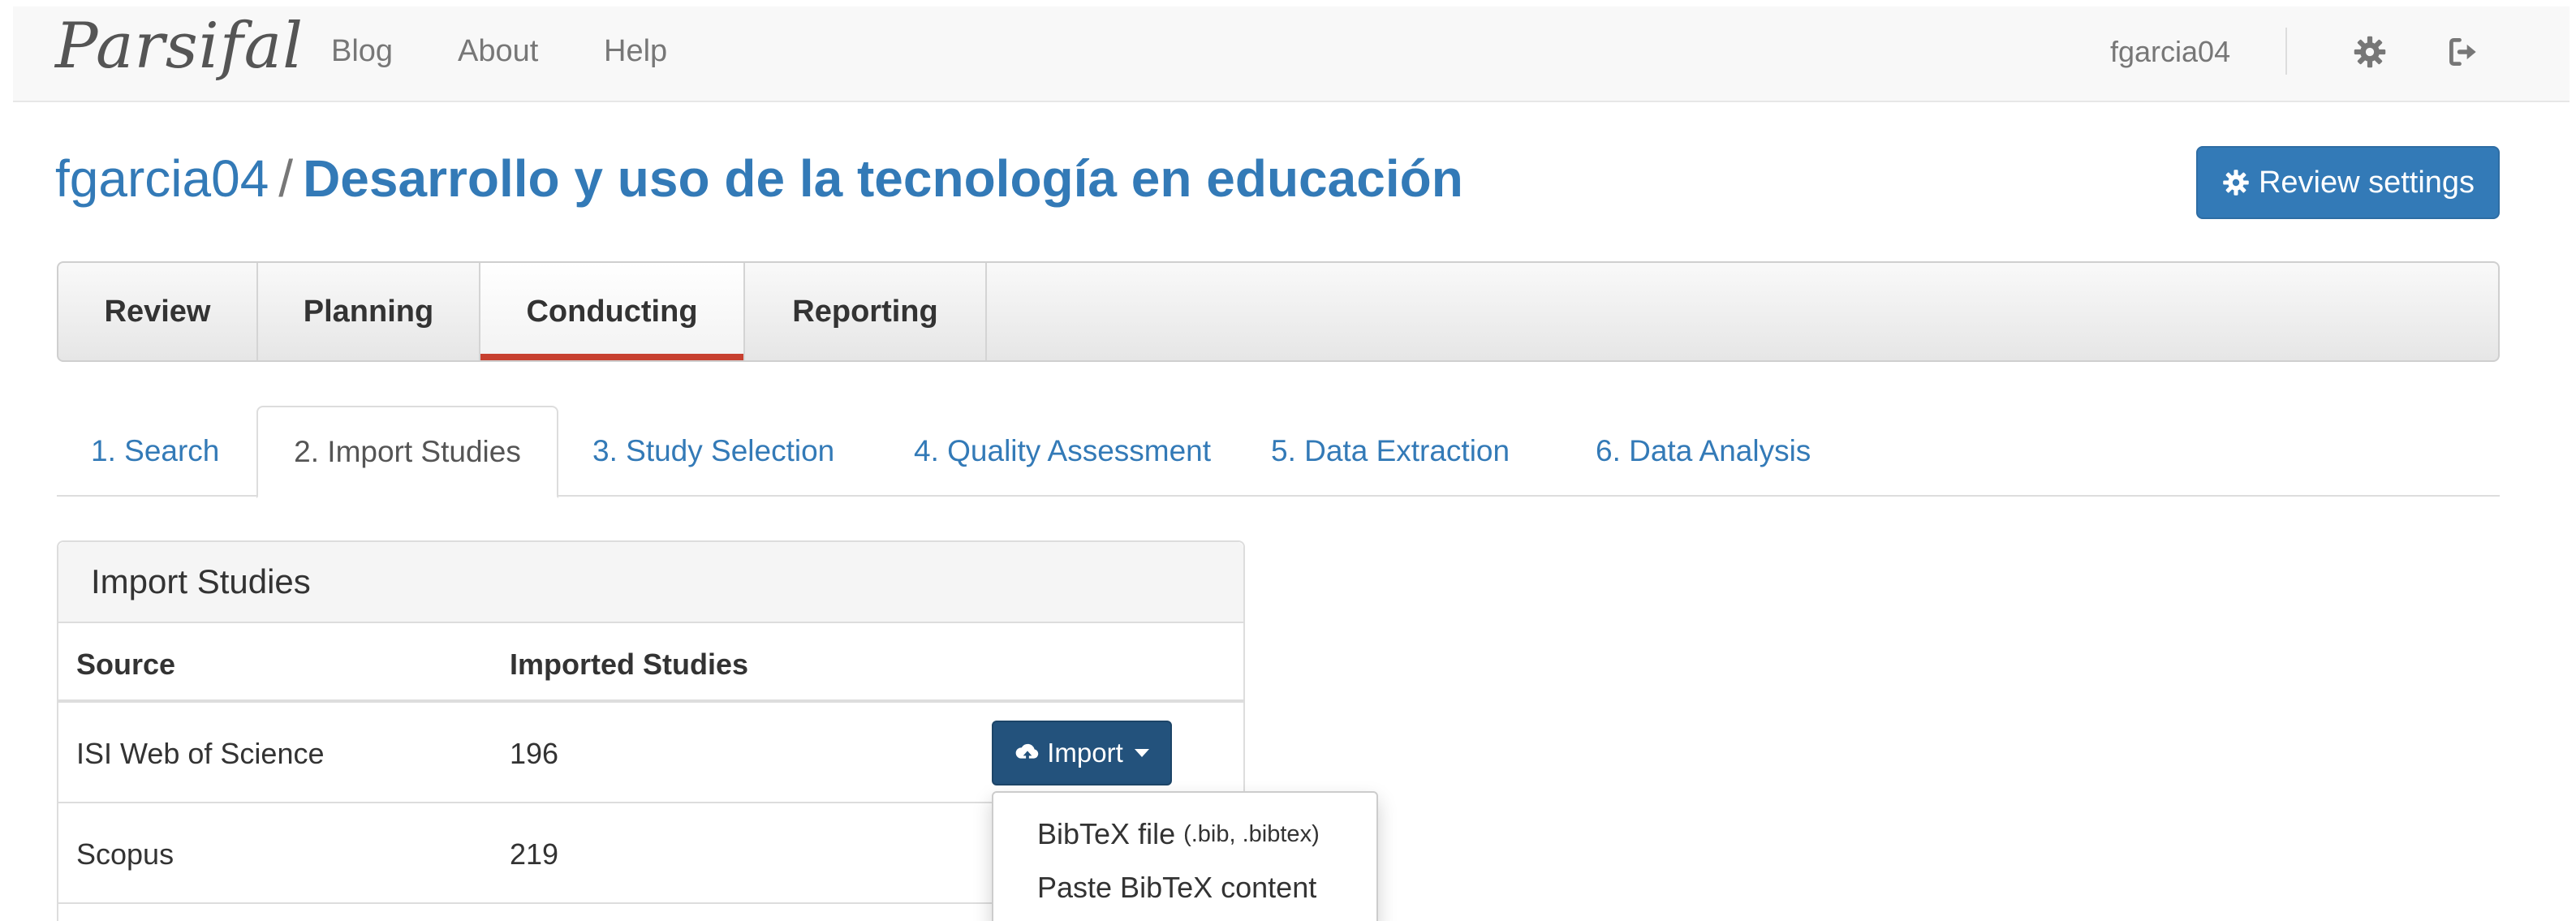 The image size is (2576, 921). Describe the element at coordinates (1278, 311) in the screenshot. I see `main-tabs: Review Planning Conducting Reporting` at that location.